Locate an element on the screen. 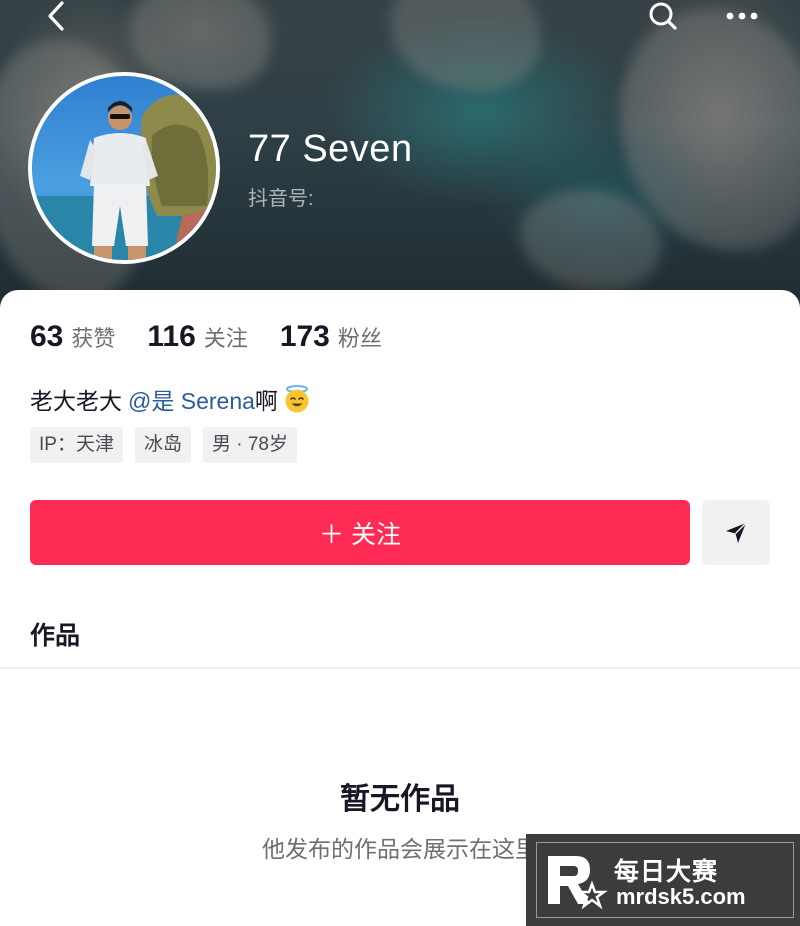 The height and width of the screenshot is (926, 800). tab-divider is located at coordinates (400, 668).